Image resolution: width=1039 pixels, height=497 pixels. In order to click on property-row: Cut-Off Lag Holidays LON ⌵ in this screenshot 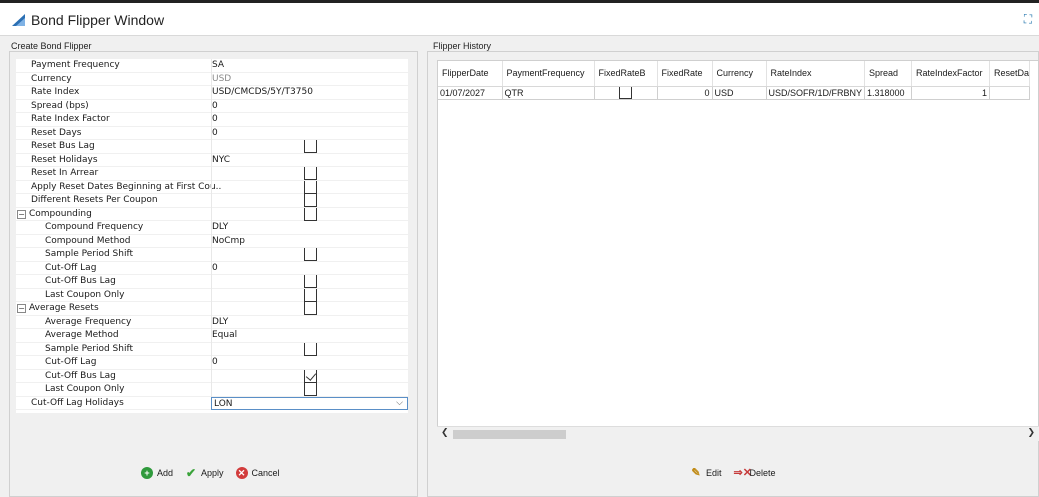, I will do `click(212, 403)`.